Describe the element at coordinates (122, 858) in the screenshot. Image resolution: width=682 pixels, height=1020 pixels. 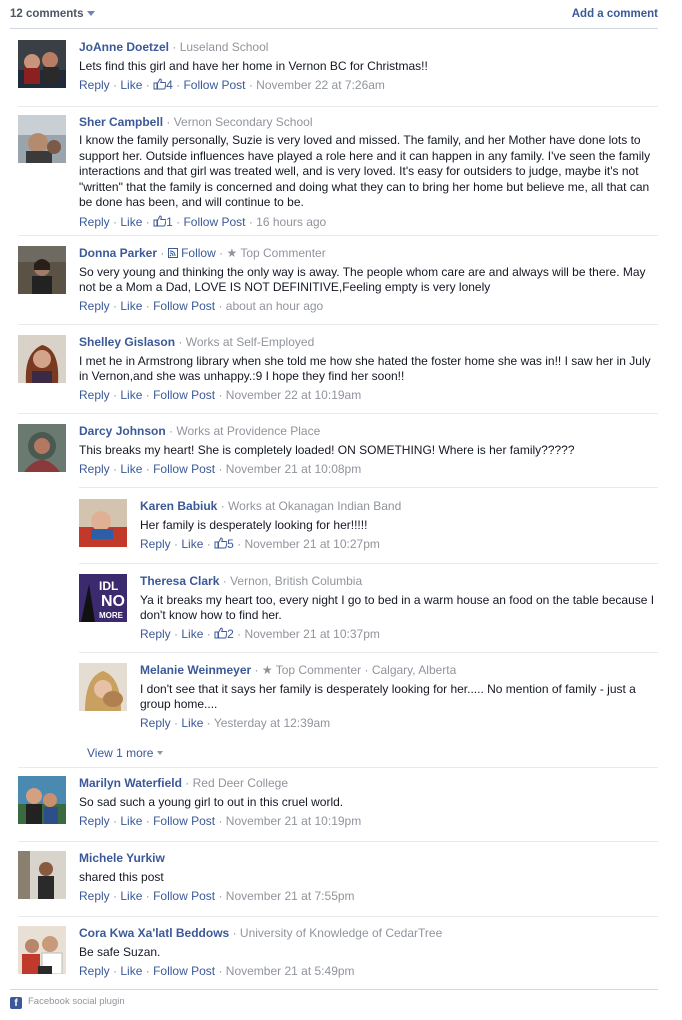
I see `commenter-name: Michele Yurkiw` at that location.